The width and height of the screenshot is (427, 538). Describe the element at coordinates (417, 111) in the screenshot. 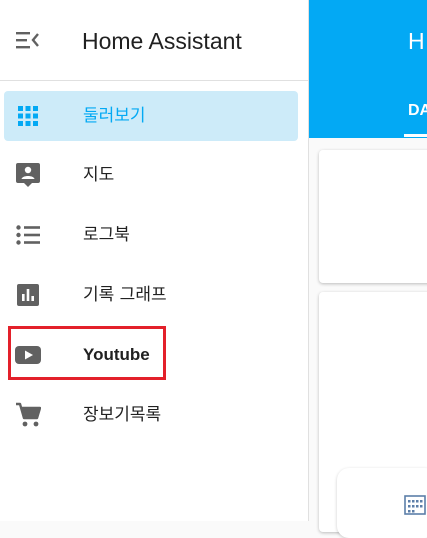

I see `tab-dashboard: DA` at that location.